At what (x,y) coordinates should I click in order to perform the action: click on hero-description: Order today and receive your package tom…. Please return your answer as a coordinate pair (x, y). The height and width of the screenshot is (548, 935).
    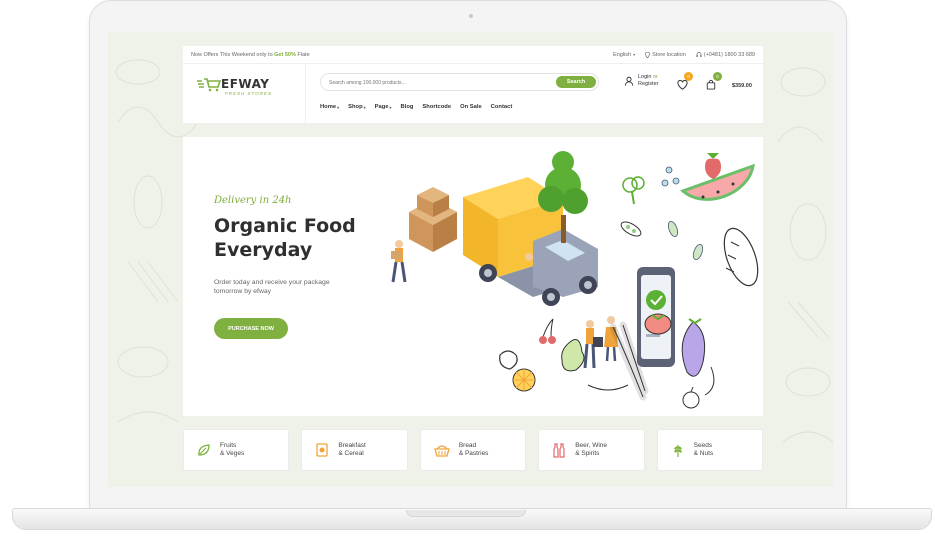
    Looking at the image, I should click on (294, 287).